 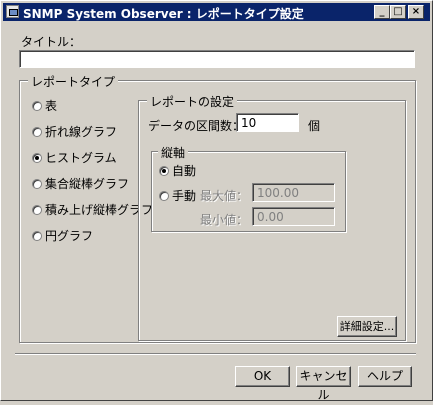 What do you see at coordinates (416, 12) in the screenshot?
I see `close-button: ×` at bounding box center [416, 12].